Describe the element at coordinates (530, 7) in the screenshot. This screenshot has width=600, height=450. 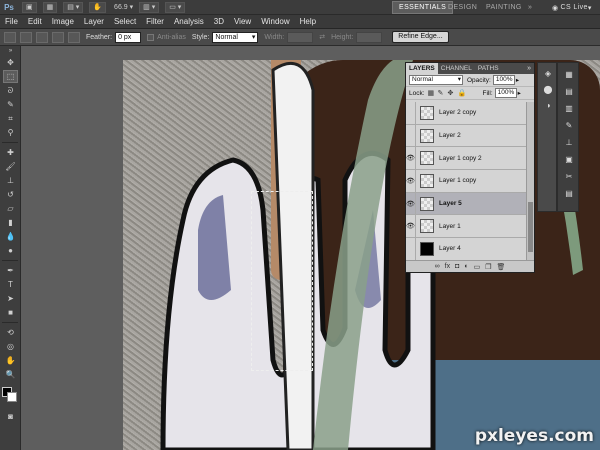
I see `workspace-more-button: »` at that location.